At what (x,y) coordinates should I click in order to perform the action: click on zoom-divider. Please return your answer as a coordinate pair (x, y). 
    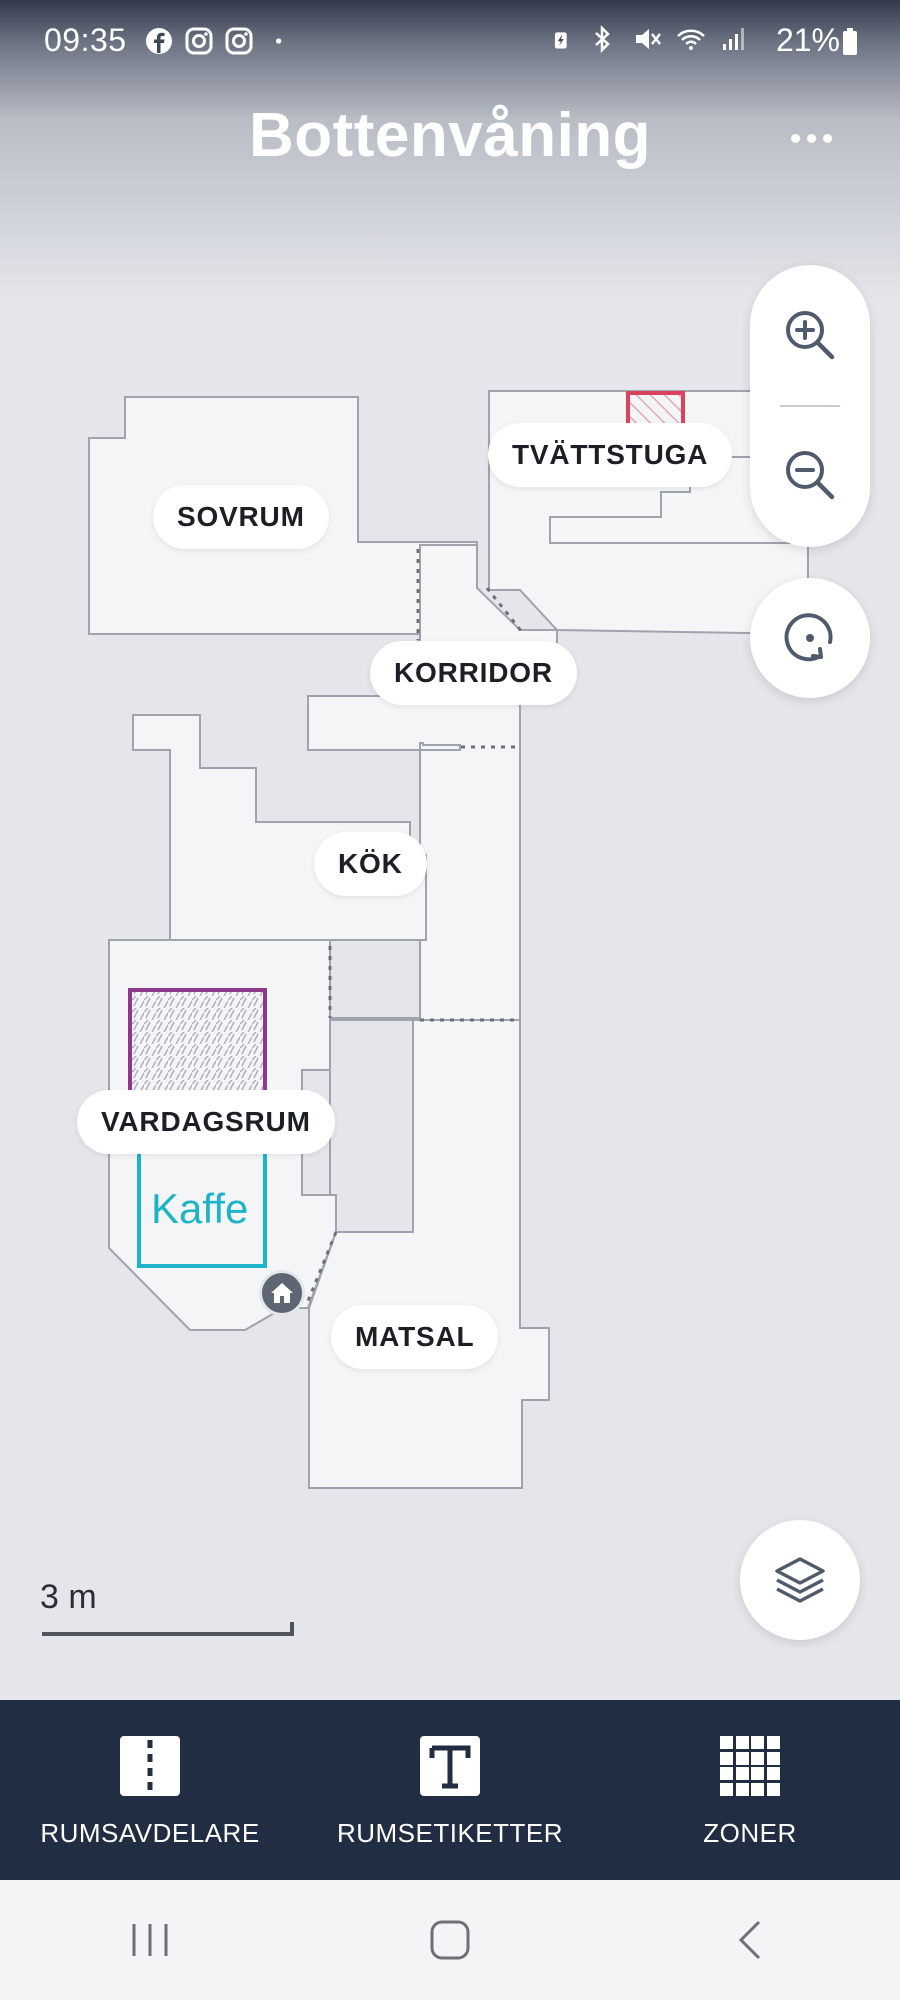
    Looking at the image, I should click on (810, 406).